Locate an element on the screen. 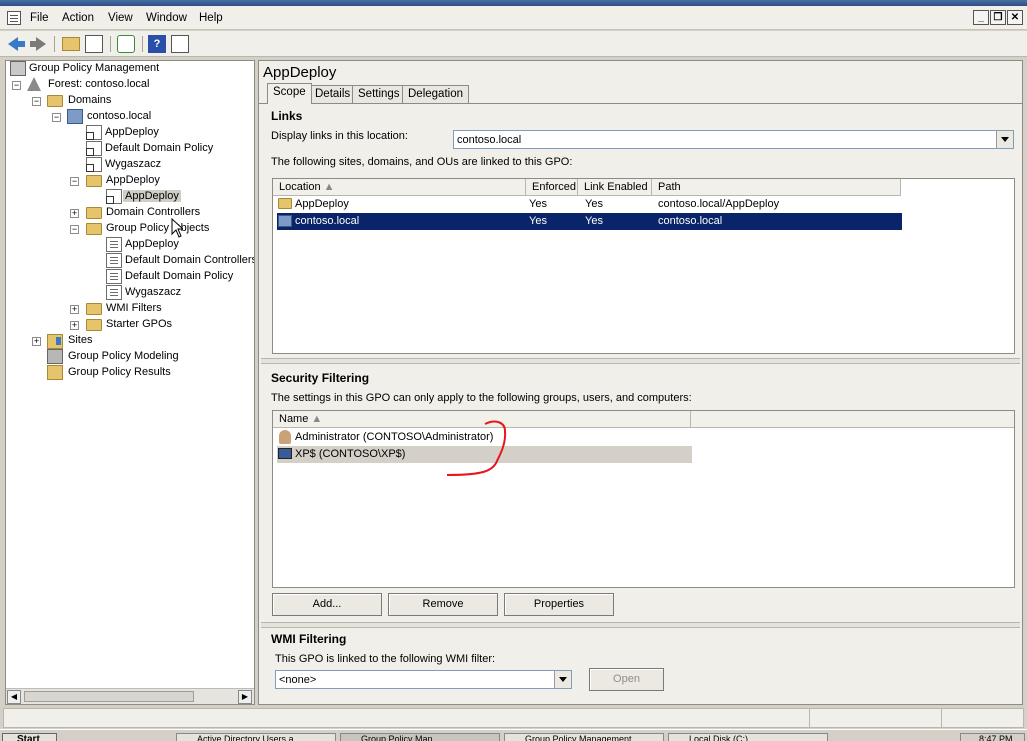 The height and width of the screenshot is (741, 1027). results-icon is located at coordinates (55, 372).